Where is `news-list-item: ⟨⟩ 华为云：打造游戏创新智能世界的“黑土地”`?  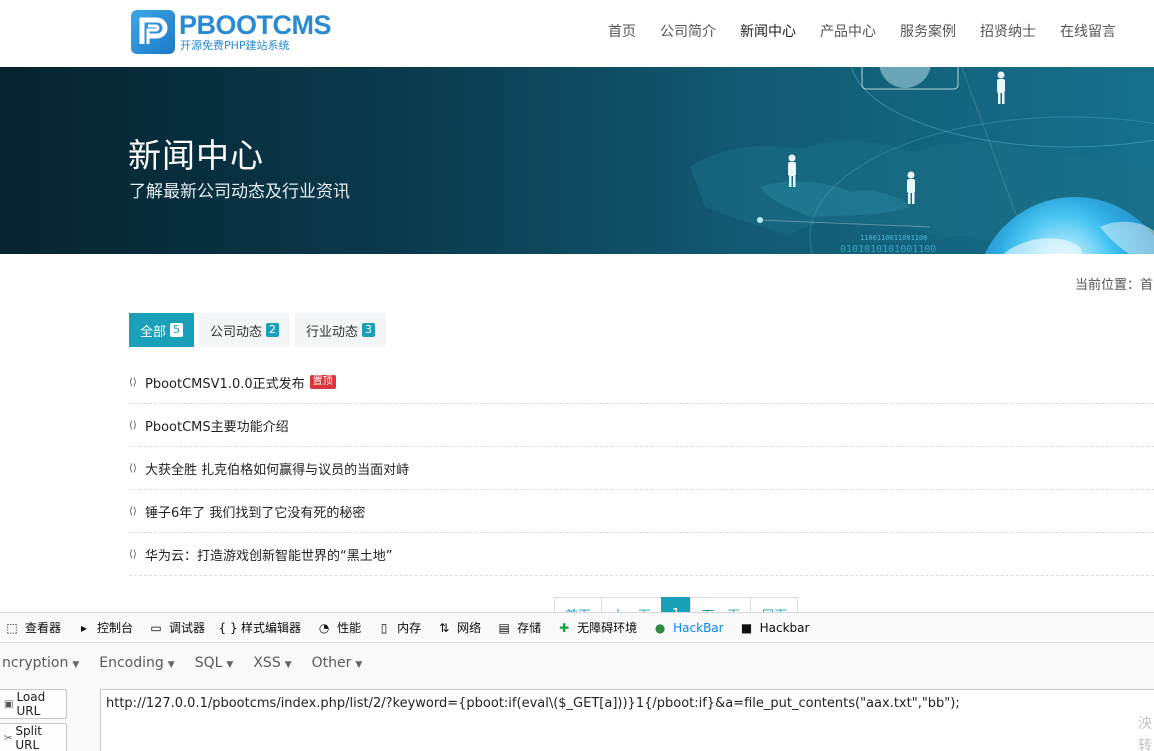 news-list-item: ⟨⟩ 华为云：打造游戏创新智能世界的“黑土地” is located at coordinates (641, 554).